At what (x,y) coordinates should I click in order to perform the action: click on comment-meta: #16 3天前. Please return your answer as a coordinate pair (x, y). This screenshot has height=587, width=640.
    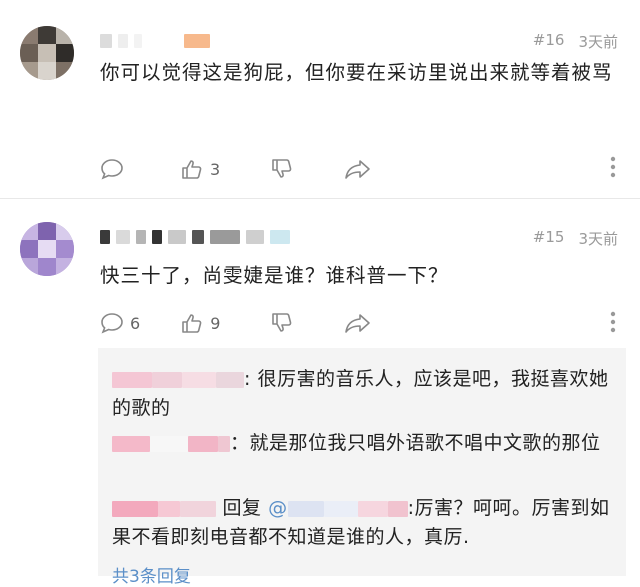
    Looking at the image, I should click on (575, 41).